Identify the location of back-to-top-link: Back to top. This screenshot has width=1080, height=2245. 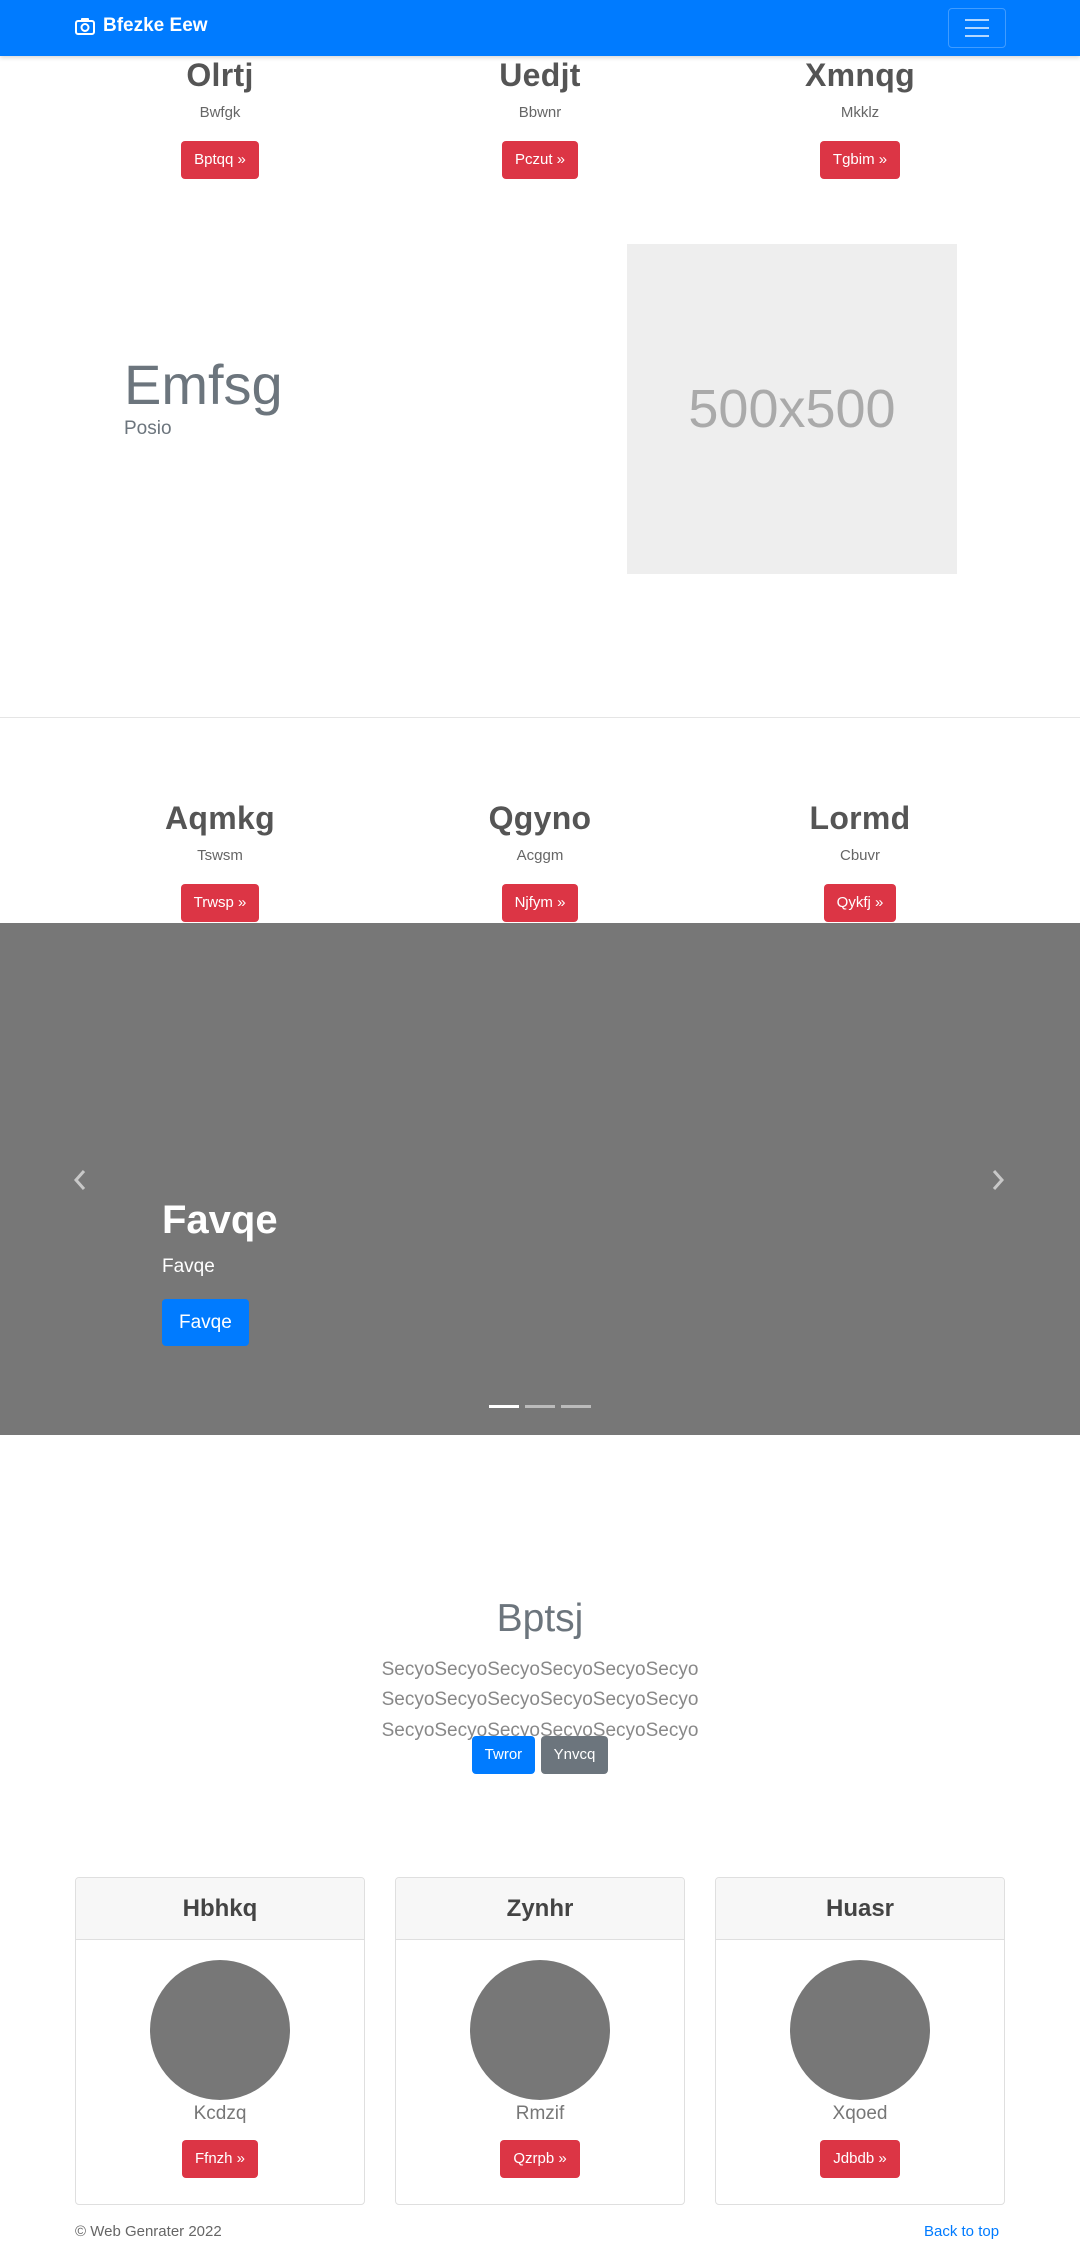
(961, 2231).